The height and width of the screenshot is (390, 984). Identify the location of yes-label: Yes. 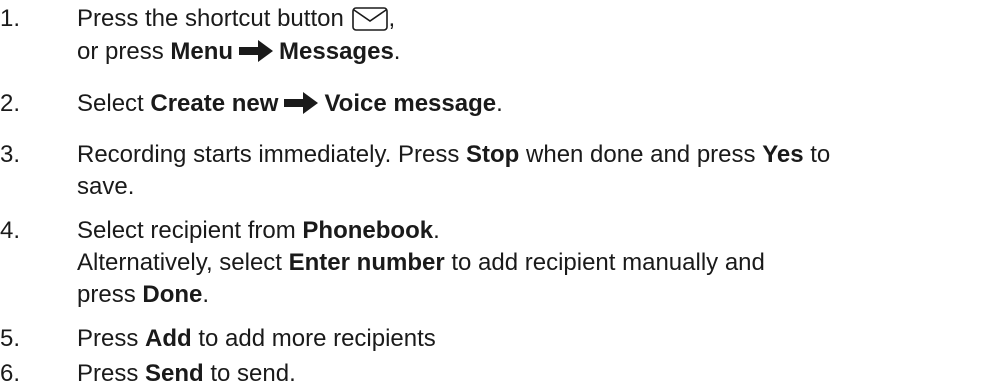
(783, 154).